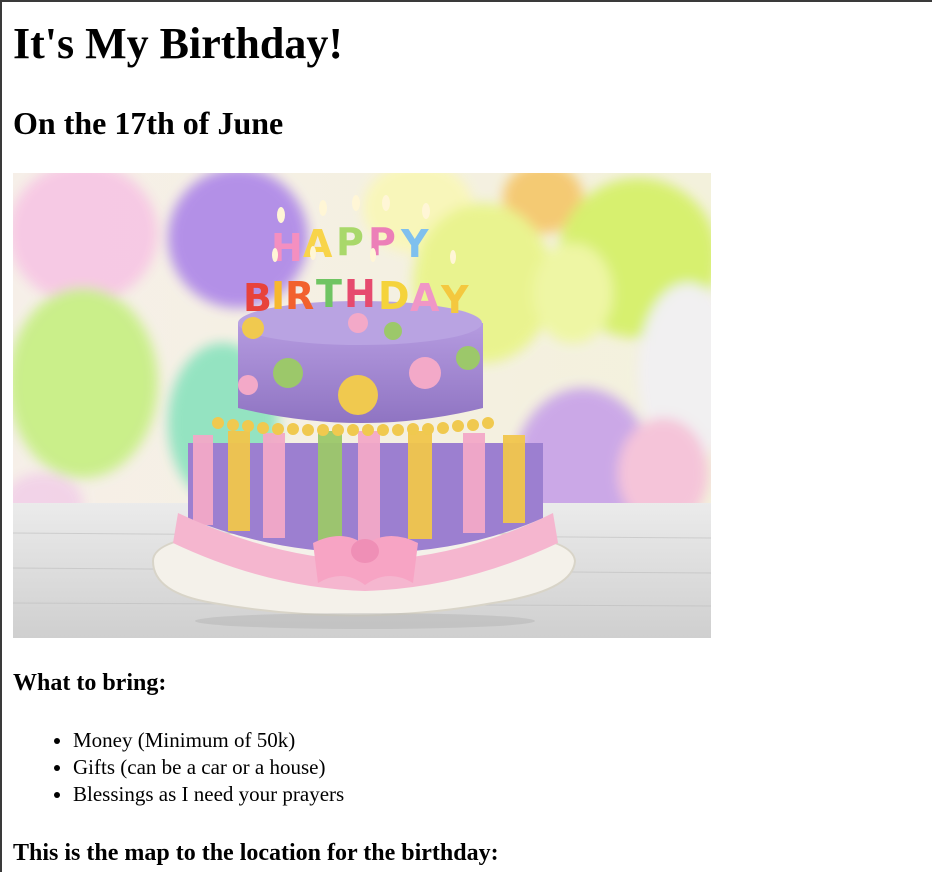  Describe the element at coordinates (278, 296) in the screenshot. I see `svg-text: I` at that location.